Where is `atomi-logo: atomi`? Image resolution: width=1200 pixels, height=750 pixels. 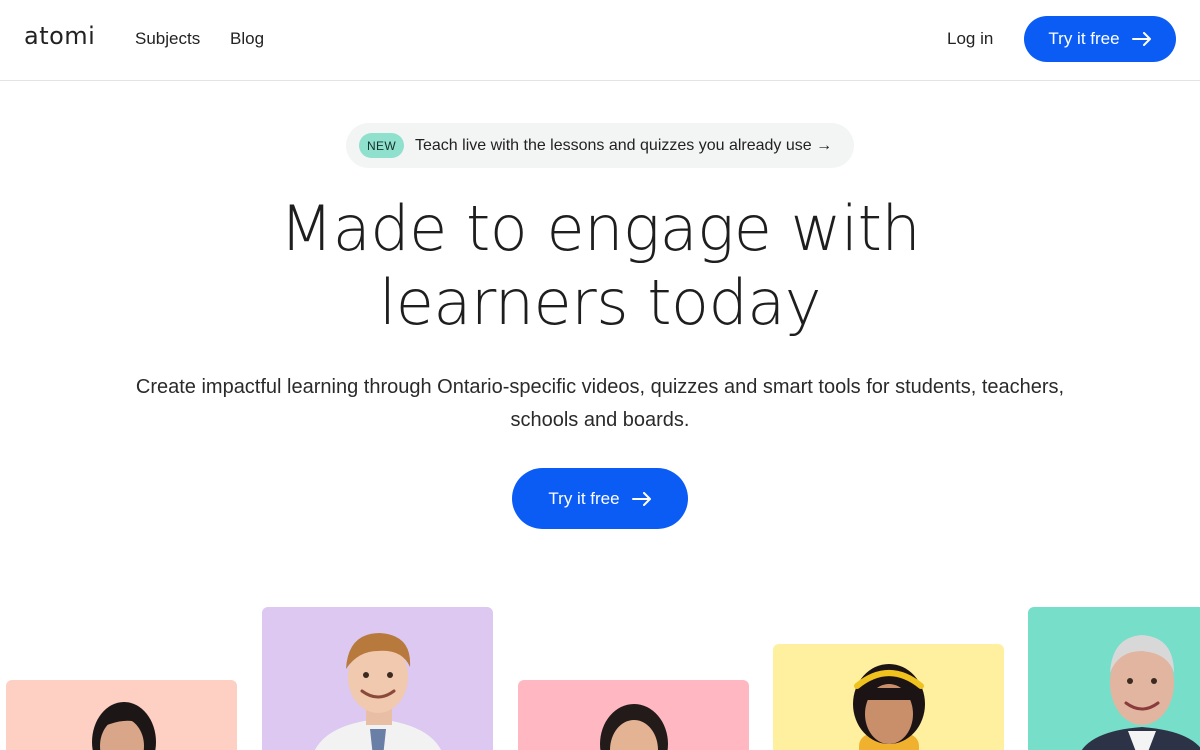
atomi-logo: atomi is located at coordinates (59, 36).